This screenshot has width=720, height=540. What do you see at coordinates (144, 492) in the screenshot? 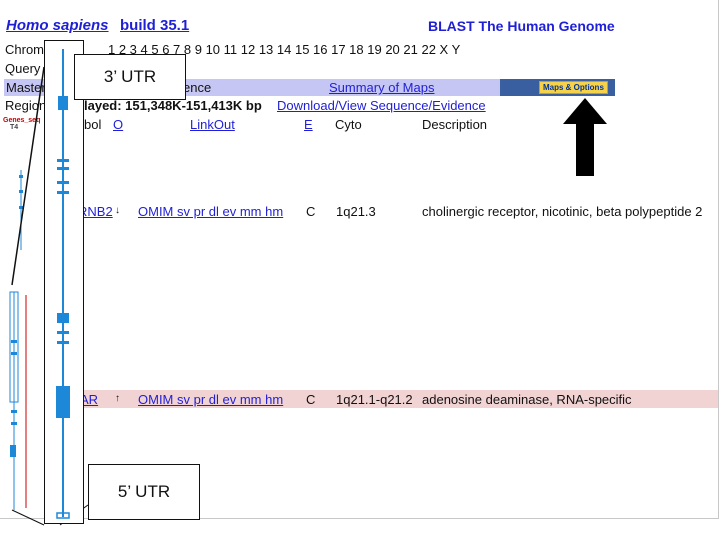
I see `utr5-callout: 5’ UTR` at bounding box center [144, 492].